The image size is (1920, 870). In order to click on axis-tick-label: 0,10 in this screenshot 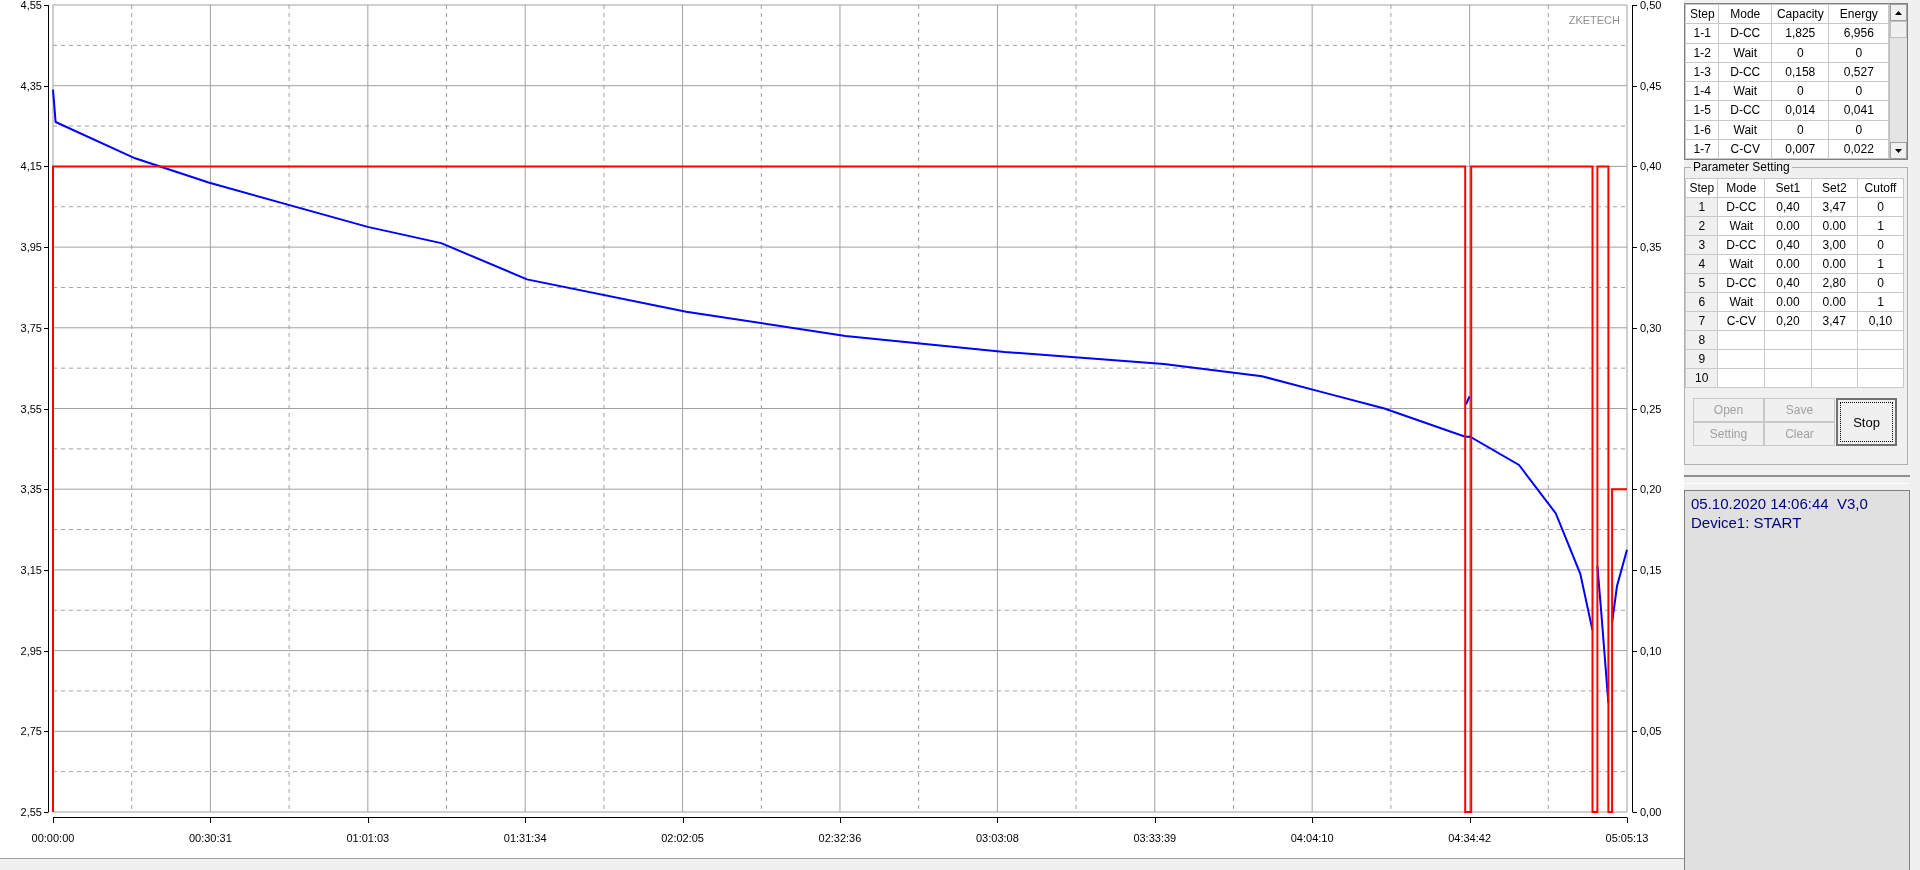, I will do `click(1651, 650)`.